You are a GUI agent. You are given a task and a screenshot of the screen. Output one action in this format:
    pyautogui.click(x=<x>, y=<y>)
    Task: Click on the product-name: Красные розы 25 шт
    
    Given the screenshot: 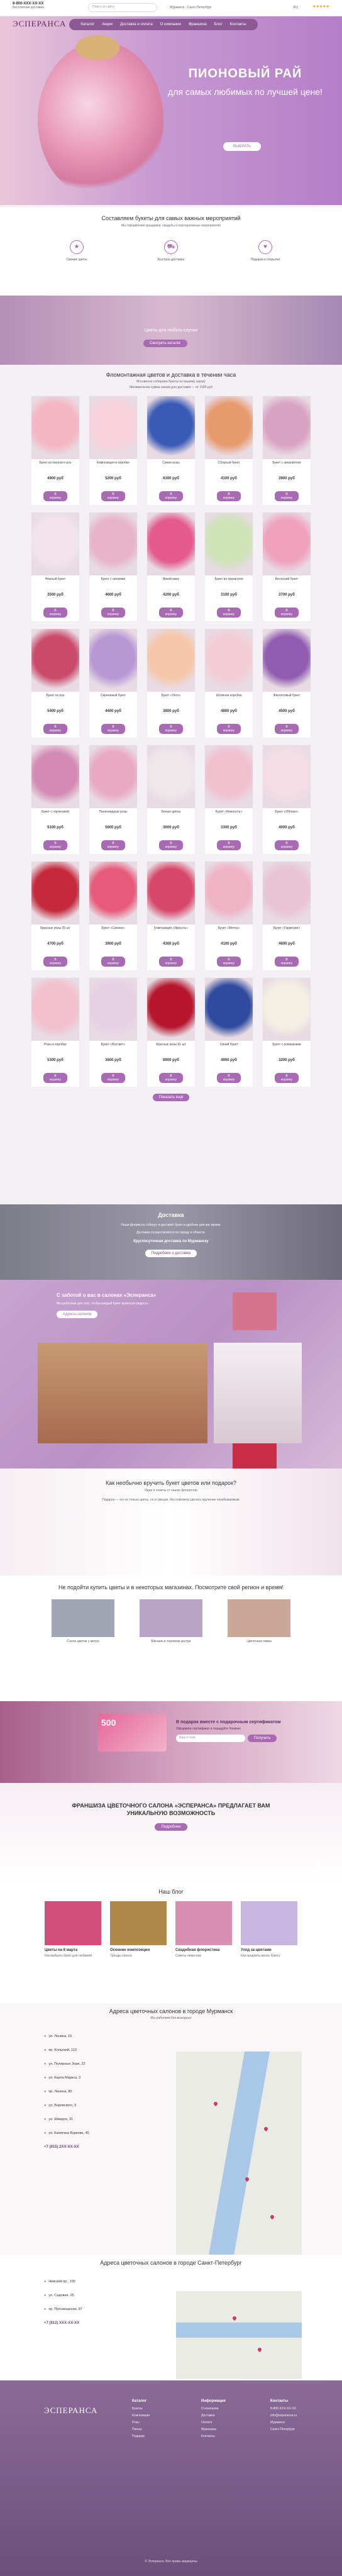 What is the action you would take?
    pyautogui.click(x=55, y=933)
    